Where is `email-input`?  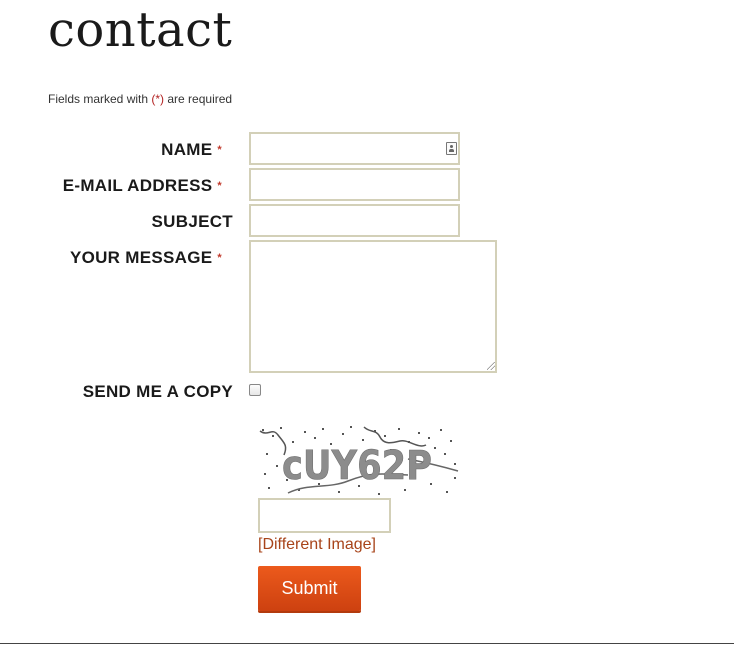
email-input is located at coordinates (354, 184).